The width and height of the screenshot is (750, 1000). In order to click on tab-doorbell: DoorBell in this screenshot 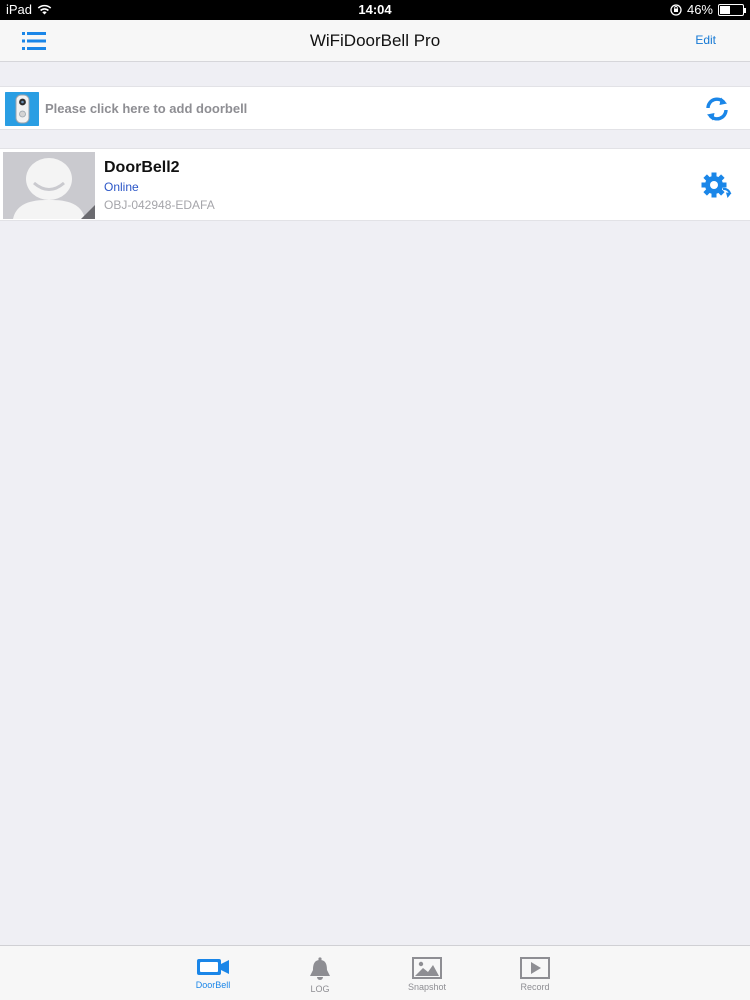, I will do `click(213, 973)`.